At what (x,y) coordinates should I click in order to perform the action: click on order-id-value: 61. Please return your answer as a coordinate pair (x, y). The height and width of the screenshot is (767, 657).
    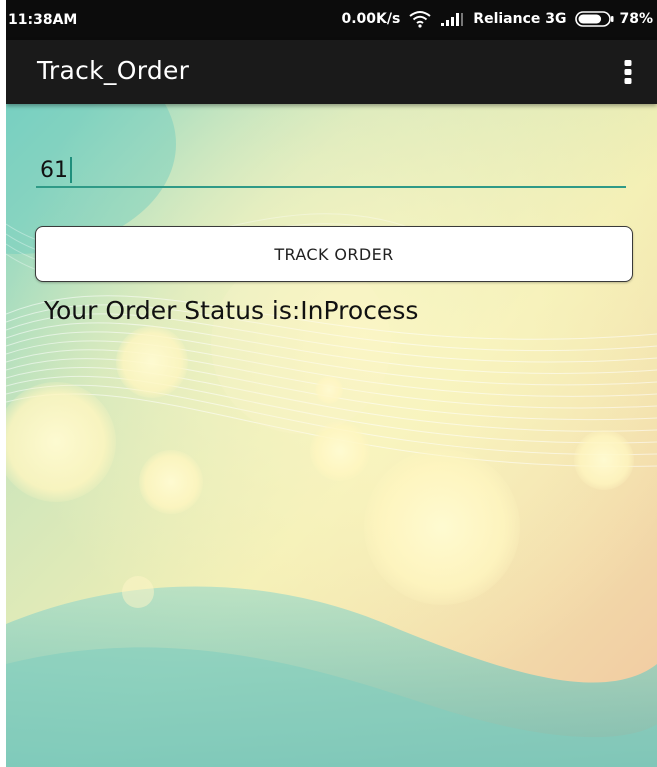
    Looking at the image, I should click on (54, 170).